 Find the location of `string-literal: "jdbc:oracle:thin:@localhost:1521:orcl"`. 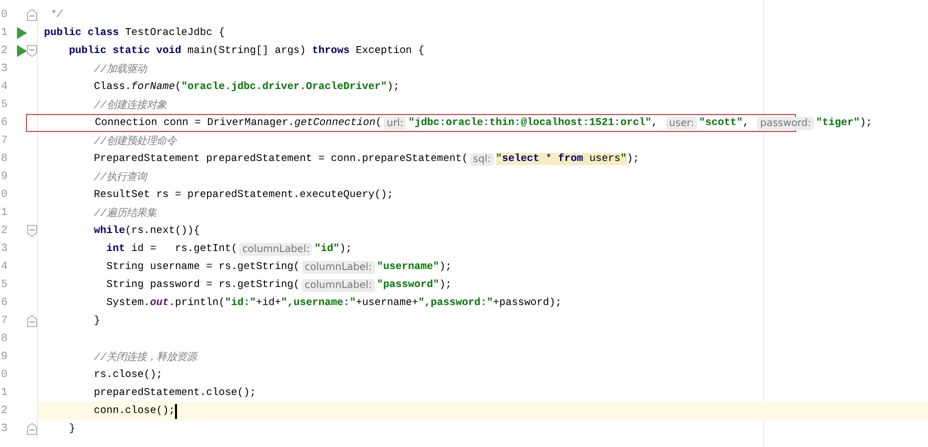

string-literal: "jdbc:oracle:thin:@localhost:1521:orcl" is located at coordinates (530, 123).